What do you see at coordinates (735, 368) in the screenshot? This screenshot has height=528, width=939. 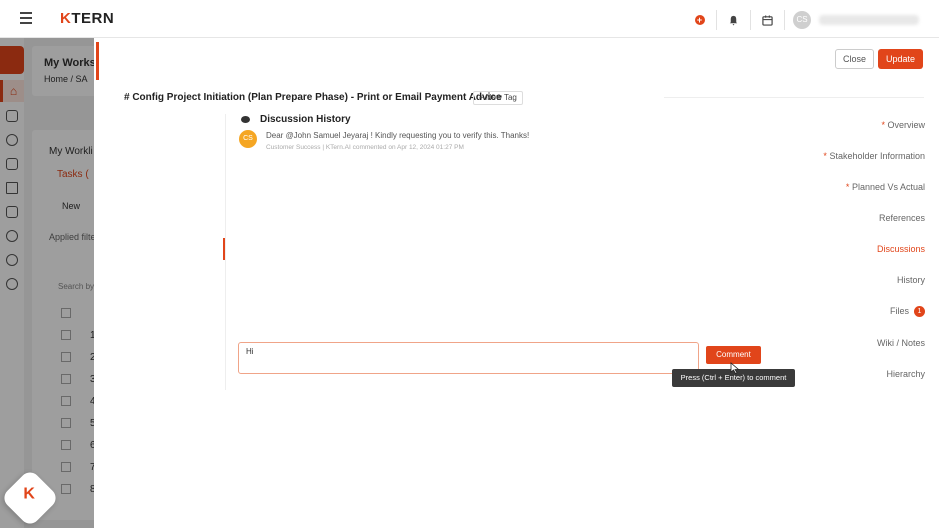 I see `mouse-pointer-icon` at bounding box center [735, 368].